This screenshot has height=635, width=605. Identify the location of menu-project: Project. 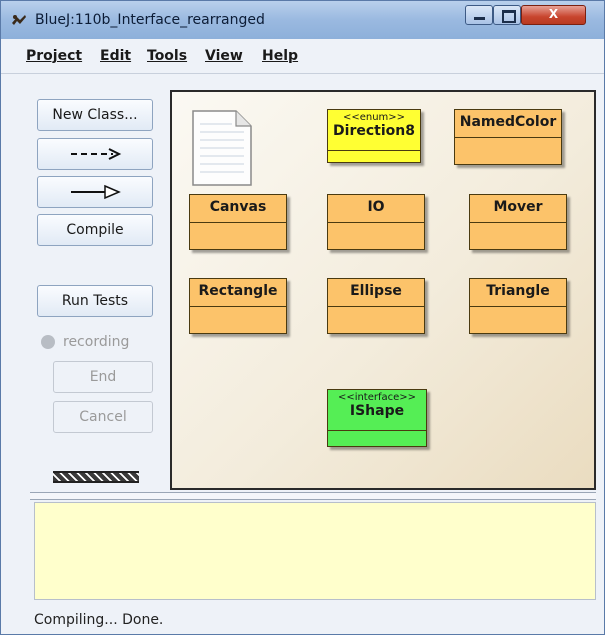
(54, 56).